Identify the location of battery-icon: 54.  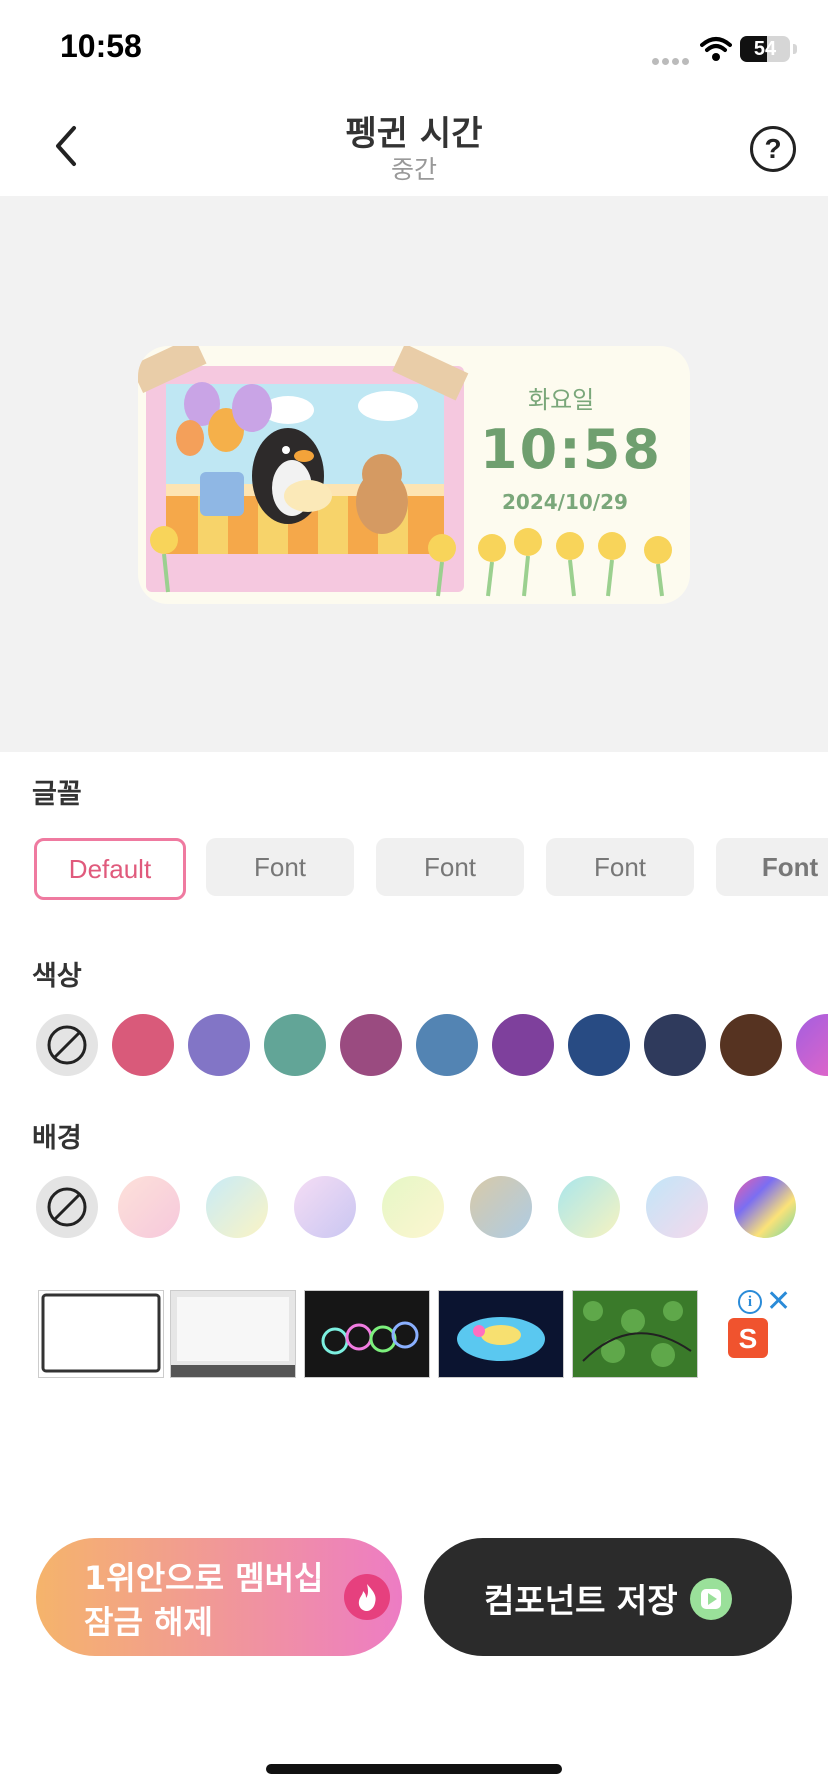
(765, 49).